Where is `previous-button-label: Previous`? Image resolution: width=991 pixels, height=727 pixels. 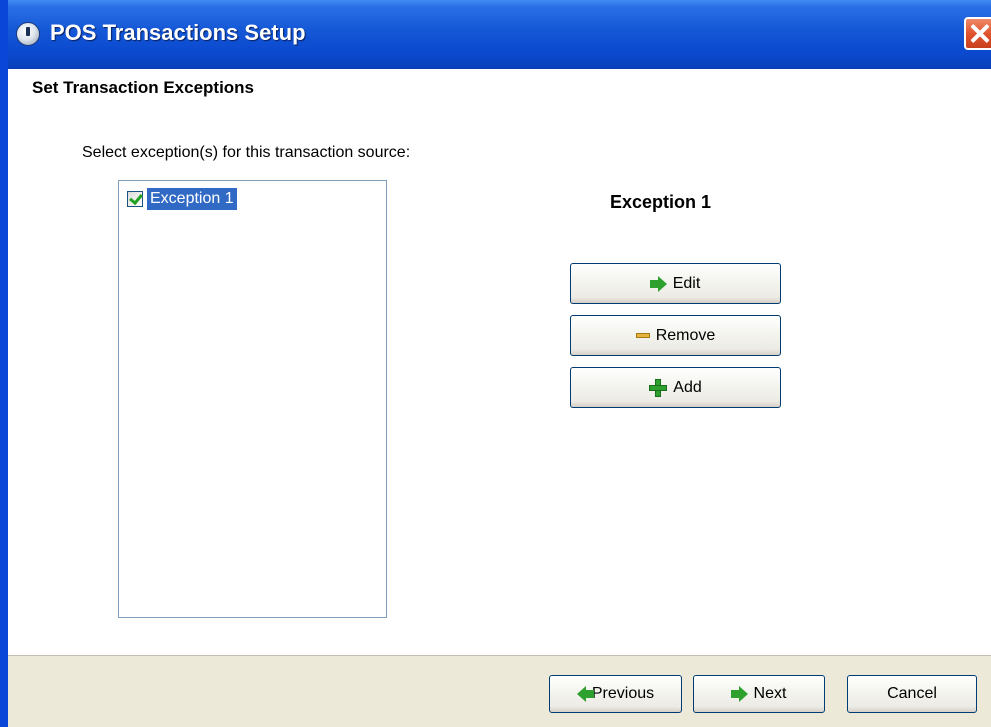
previous-button-label: Previous is located at coordinates (623, 693).